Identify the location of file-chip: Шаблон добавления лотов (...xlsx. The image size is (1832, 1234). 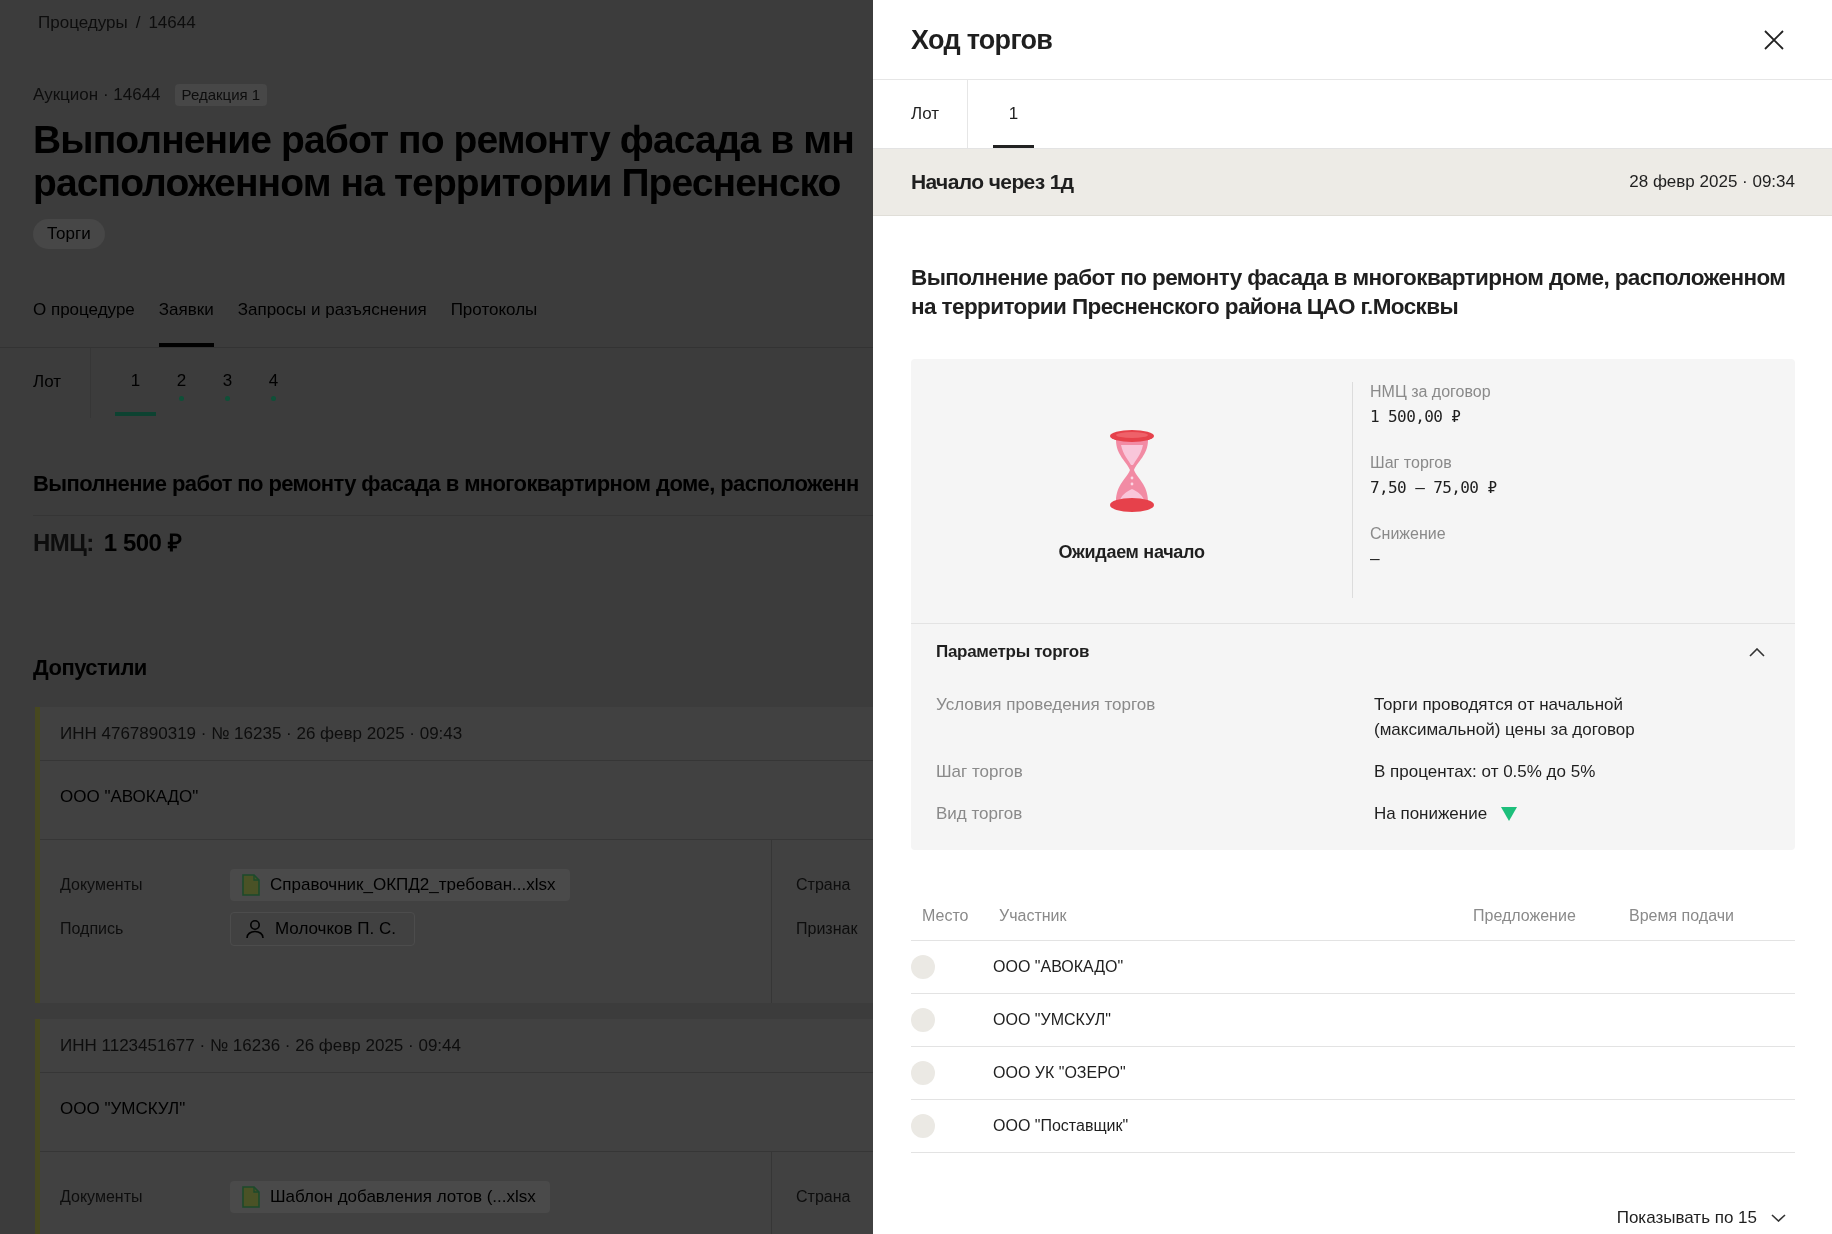
(390, 1197).